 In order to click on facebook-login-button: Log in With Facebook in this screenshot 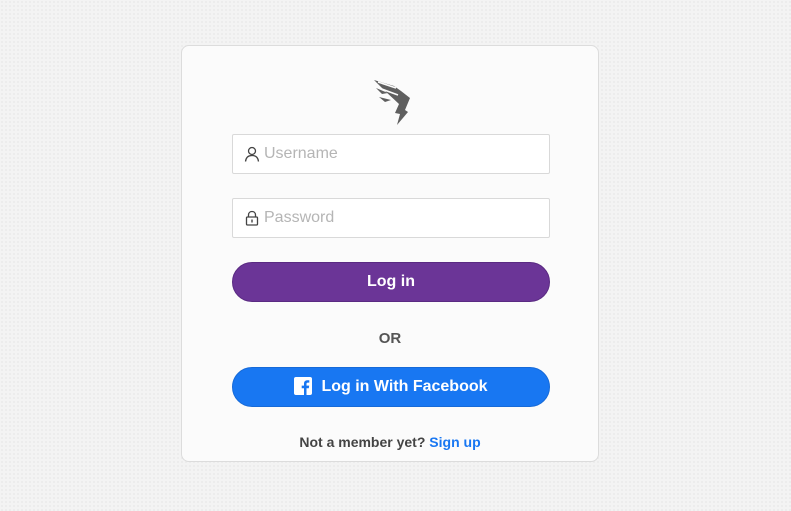, I will do `click(391, 387)`.